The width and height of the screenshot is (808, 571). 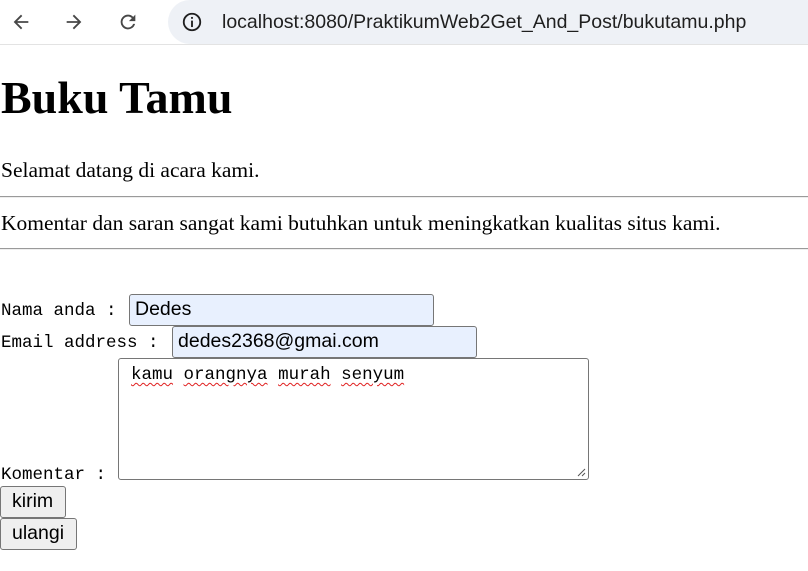 What do you see at coordinates (324, 342) in the screenshot?
I see `email-input: dedes2368@gmai.com` at bounding box center [324, 342].